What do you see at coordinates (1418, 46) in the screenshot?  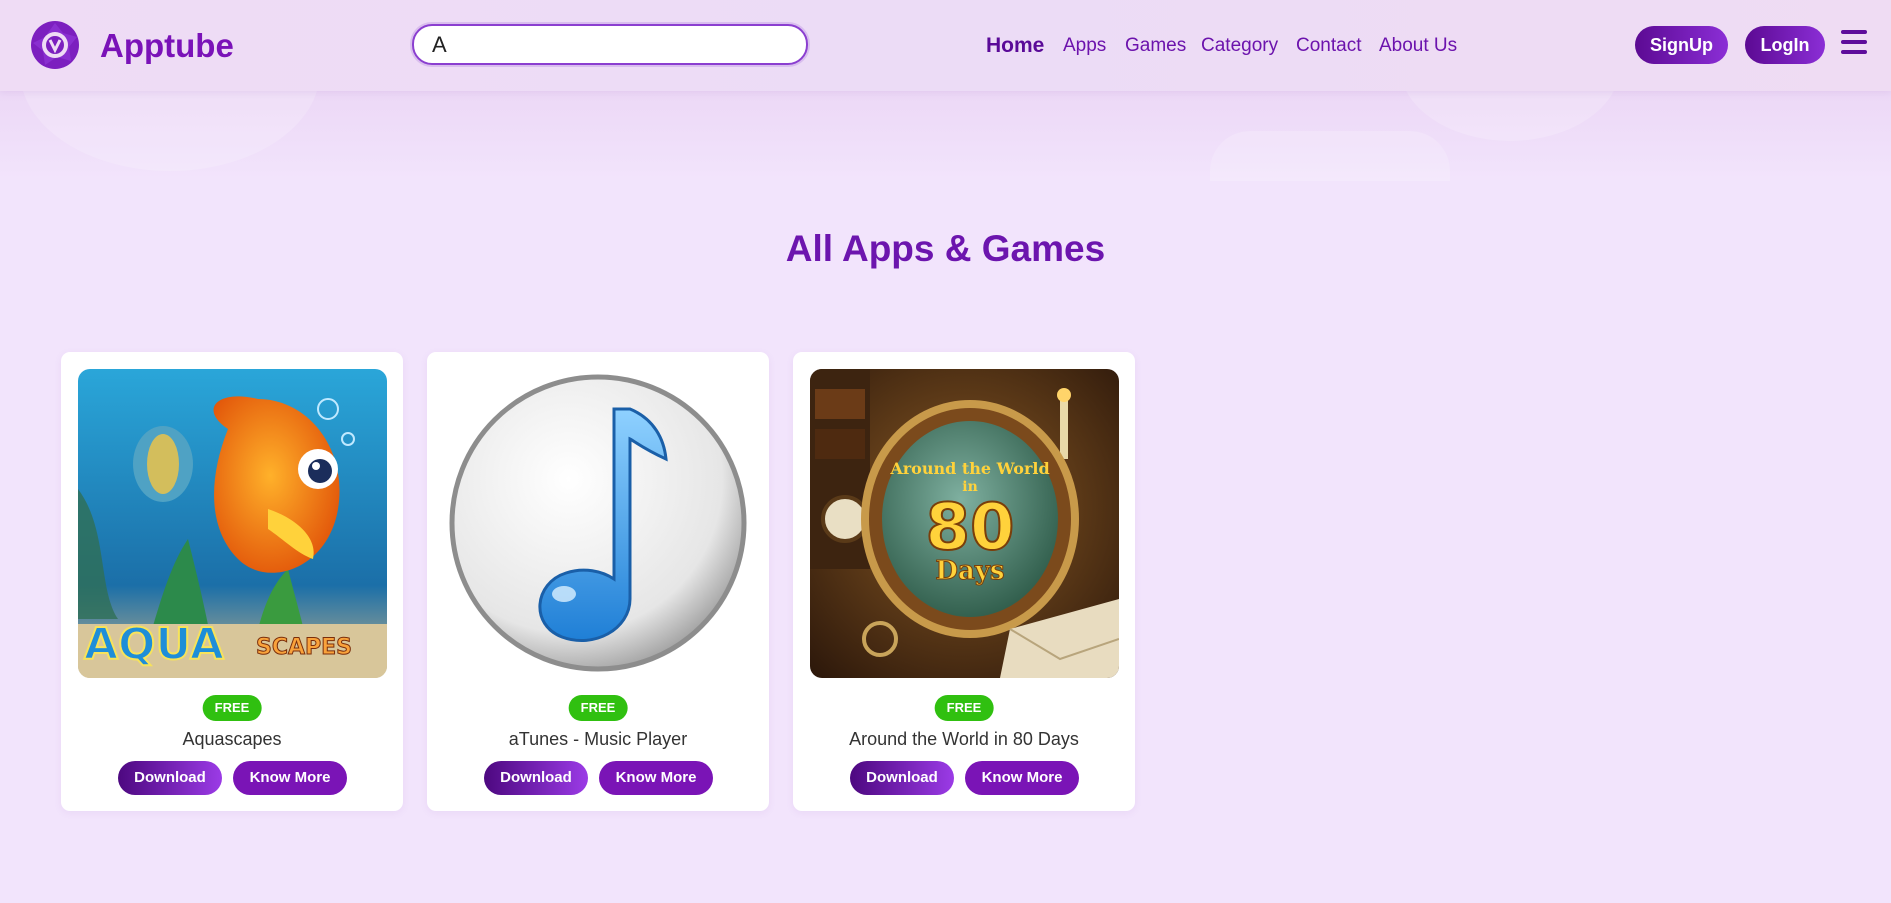 I see `nav-about-us: About Us` at bounding box center [1418, 46].